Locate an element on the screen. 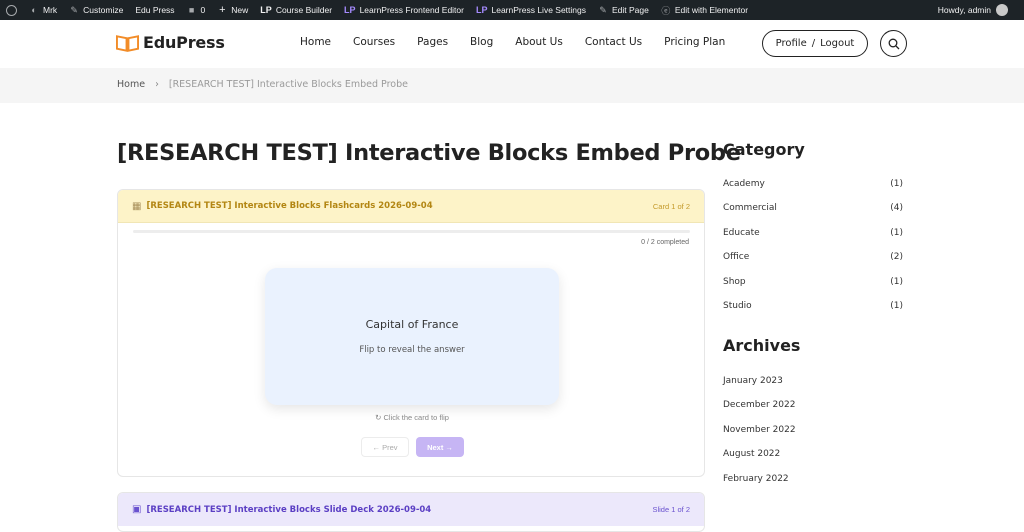  archive-item: January 2023 is located at coordinates (759, 388).